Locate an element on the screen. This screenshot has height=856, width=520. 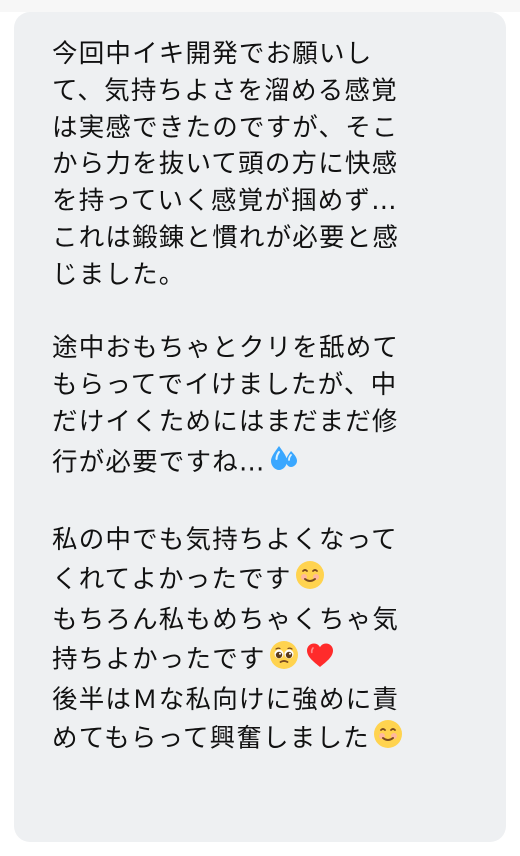
pleading-face-icon is located at coordinates (284, 660).